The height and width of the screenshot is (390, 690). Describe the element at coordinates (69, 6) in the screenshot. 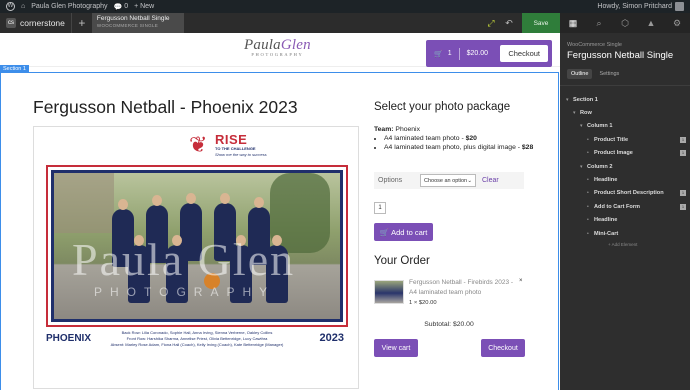

I see `site-name-link: Paula Glen Photography` at that location.